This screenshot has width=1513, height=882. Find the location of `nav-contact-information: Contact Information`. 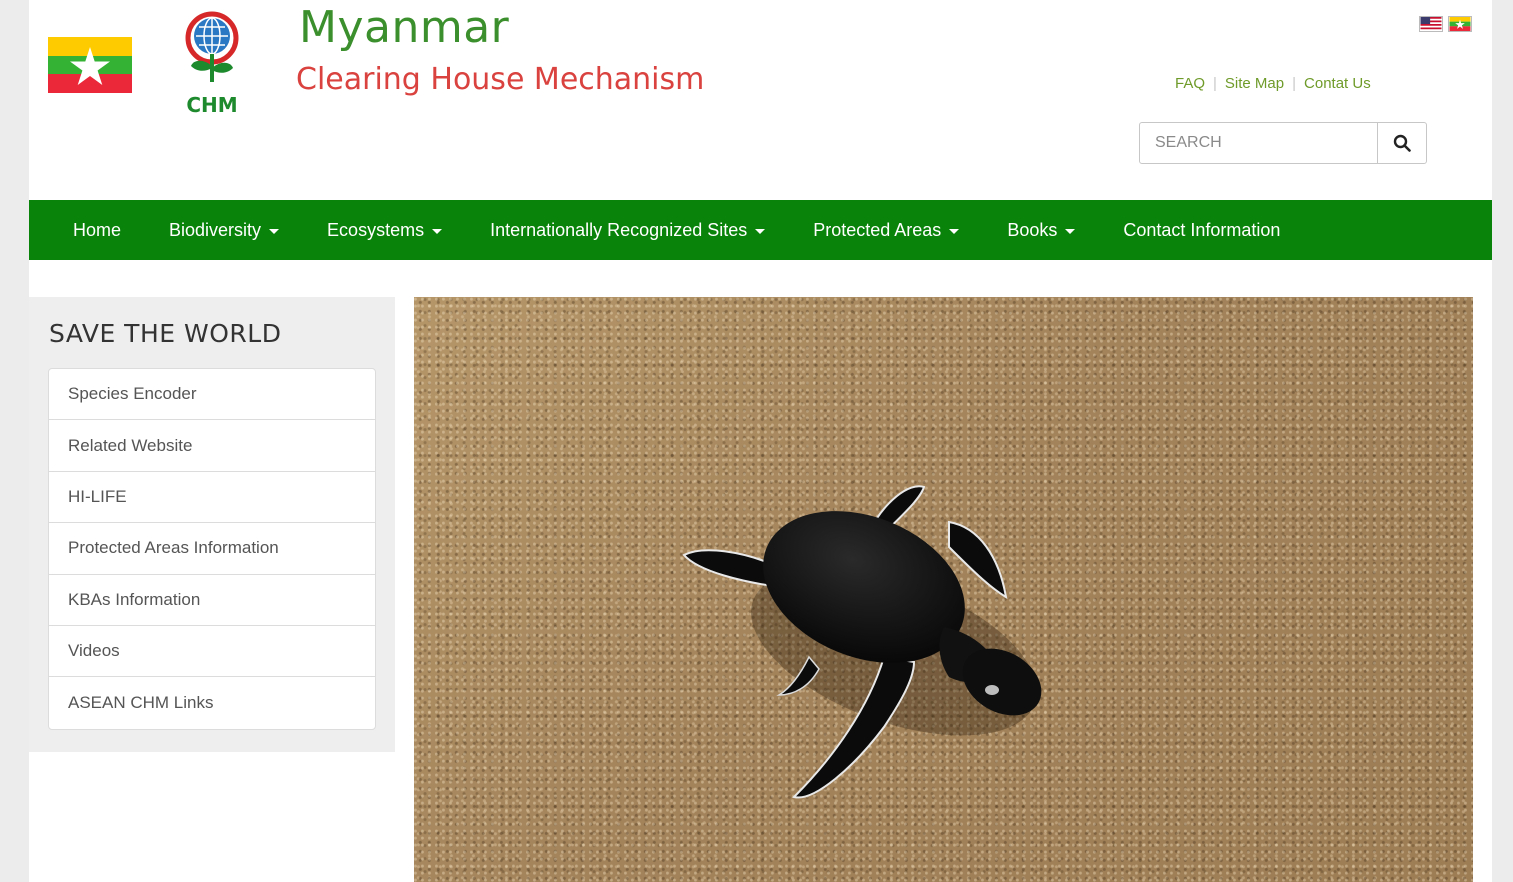

nav-contact-information: Contact Information is located at coordinates (1201, 230).